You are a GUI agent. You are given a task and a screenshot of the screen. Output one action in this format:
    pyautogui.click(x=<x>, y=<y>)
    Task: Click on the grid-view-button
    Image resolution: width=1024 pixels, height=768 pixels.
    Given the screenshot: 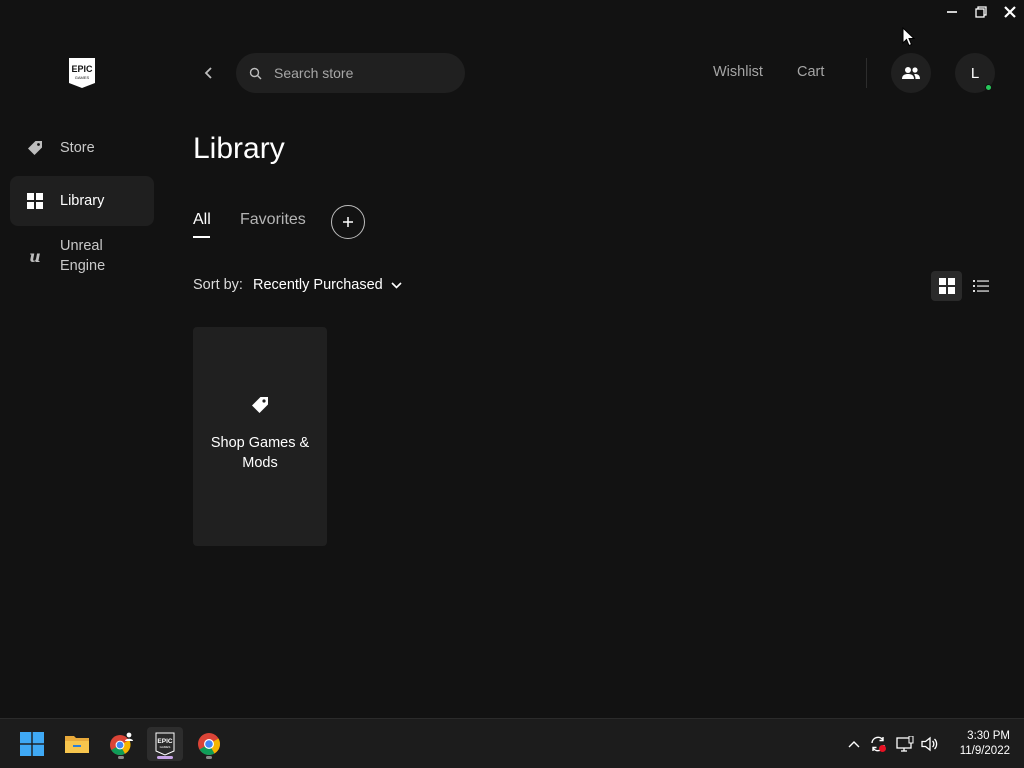 What is the action you would take?
    pyautogui.click(x=946, y=286)
    